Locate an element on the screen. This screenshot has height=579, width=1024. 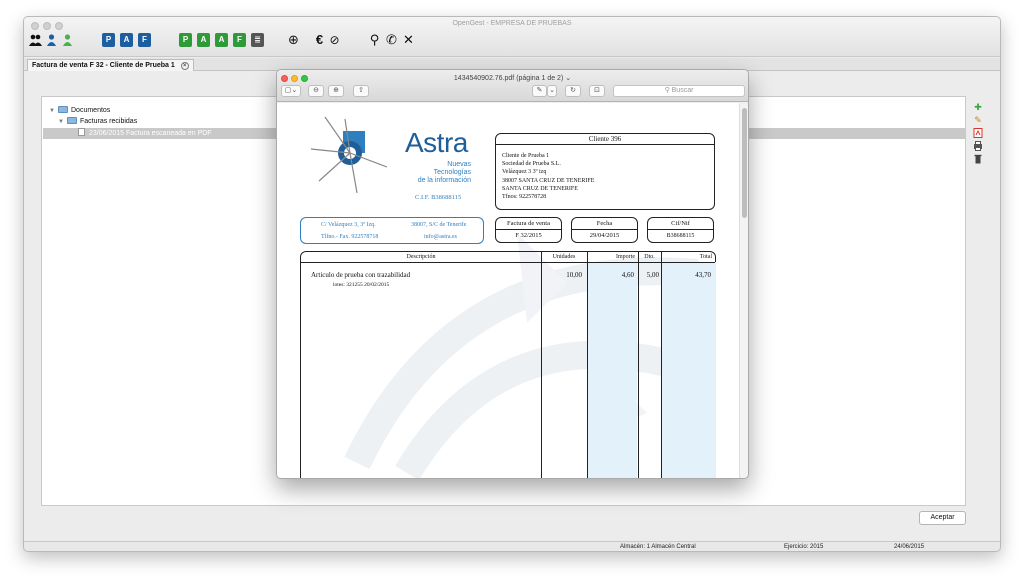
factura-box: Factura de venta F 32/2015 is located at coordinates (528, 230).